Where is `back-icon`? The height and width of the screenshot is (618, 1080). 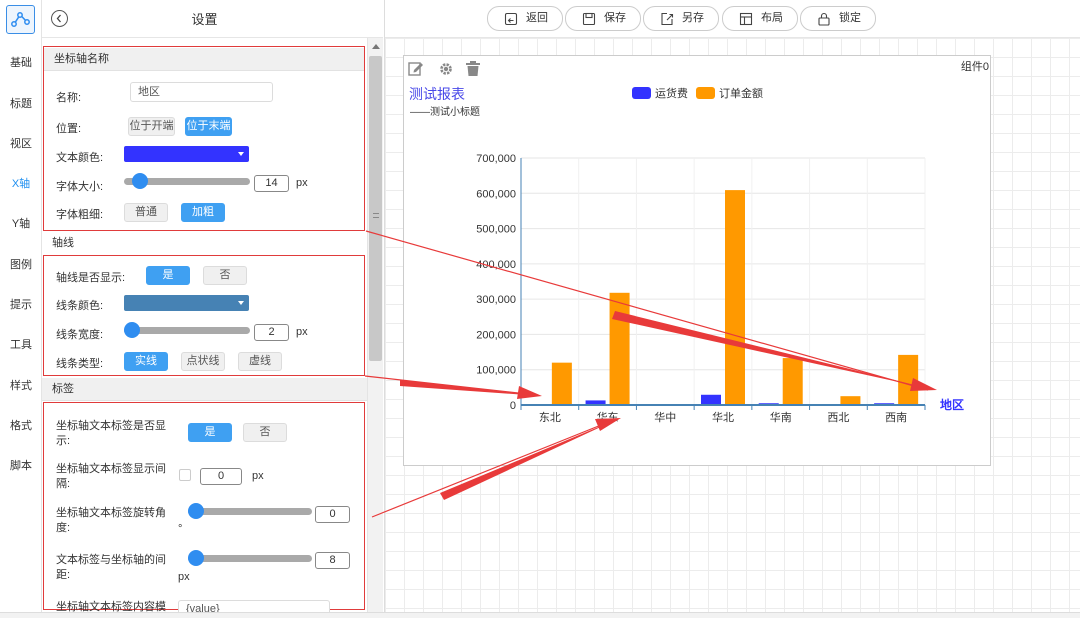
back-icon is located at coordinates (511, 19).